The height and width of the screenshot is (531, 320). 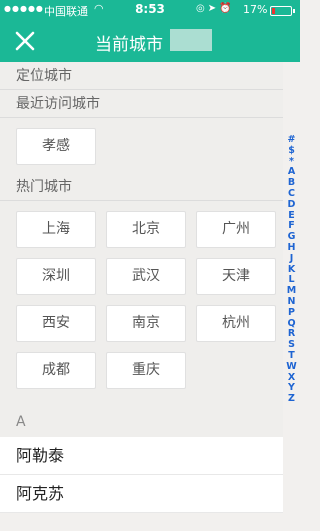 What do you see at coordinates (191, 40) in the screenshot?
I see `blurred-city-name` at bounding box center [191, 40].